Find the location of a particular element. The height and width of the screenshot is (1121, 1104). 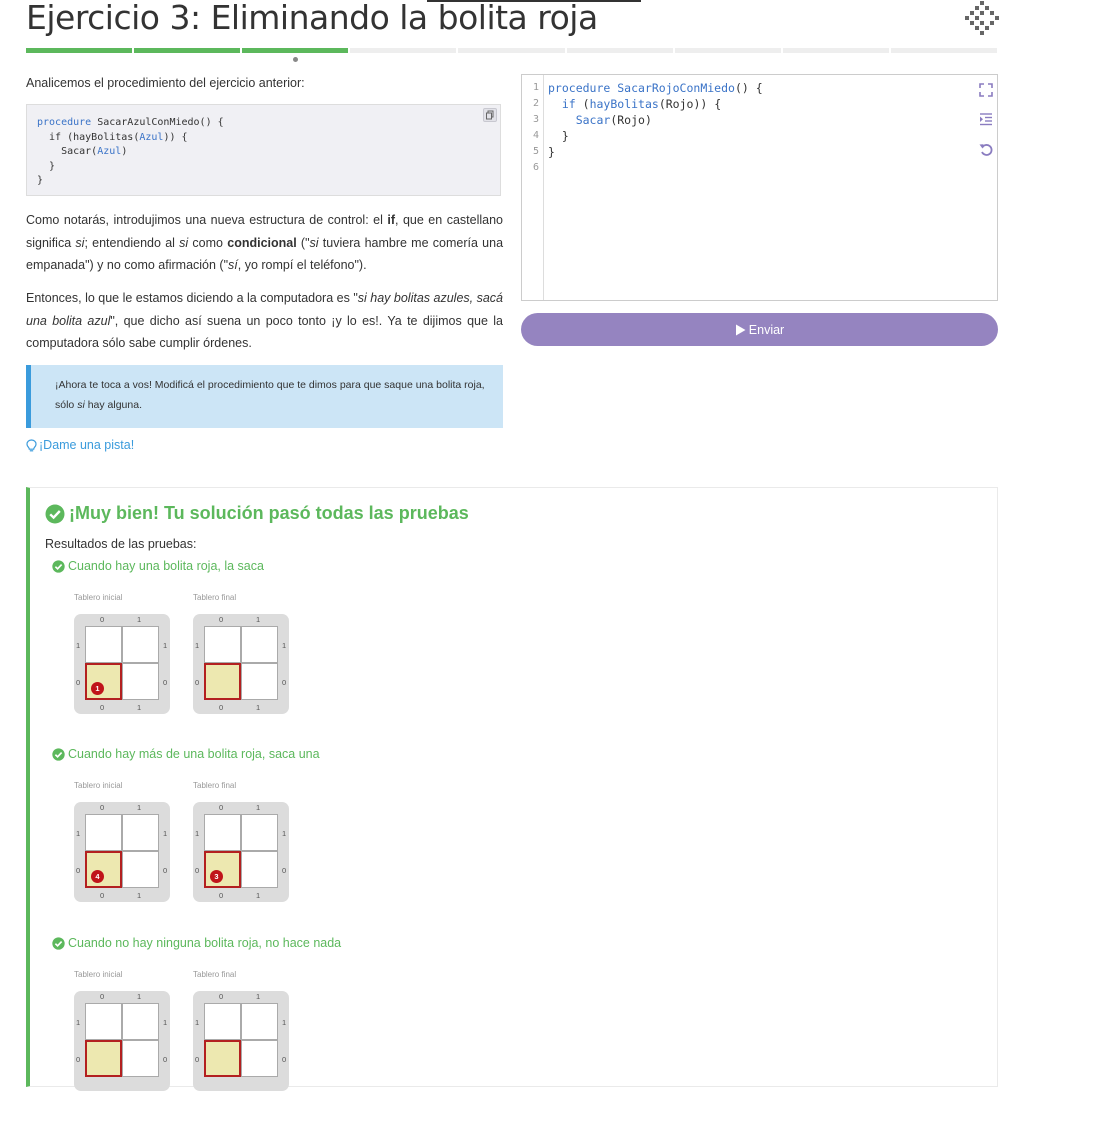

reset-icon is located at coordinates (986, 149).